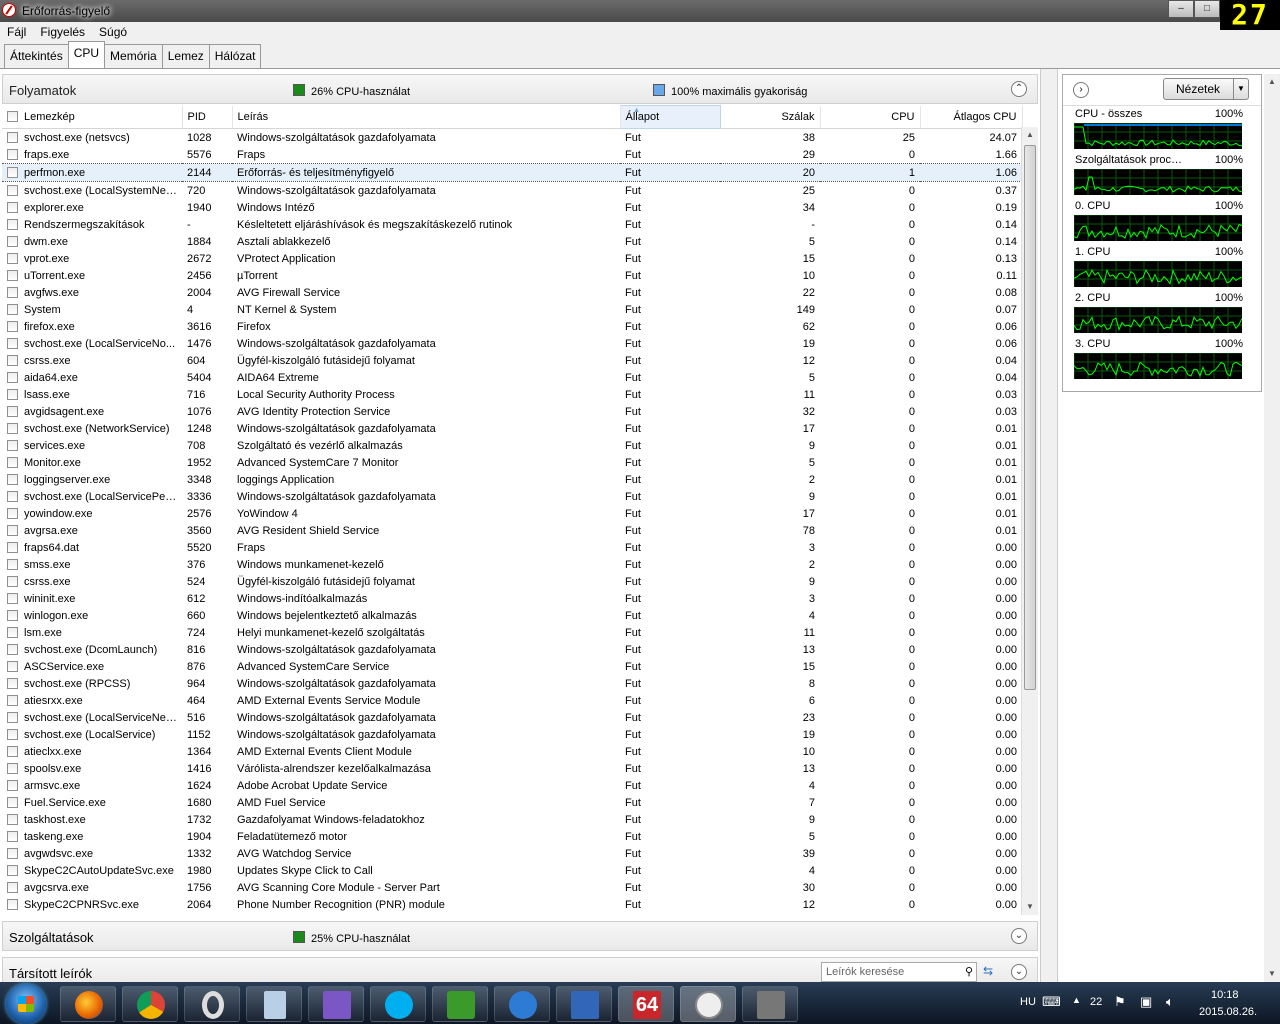 The height and width of the screenshot is (1024, 1280). I want to click on column-header-cpu: CPU, so click(870, 117).